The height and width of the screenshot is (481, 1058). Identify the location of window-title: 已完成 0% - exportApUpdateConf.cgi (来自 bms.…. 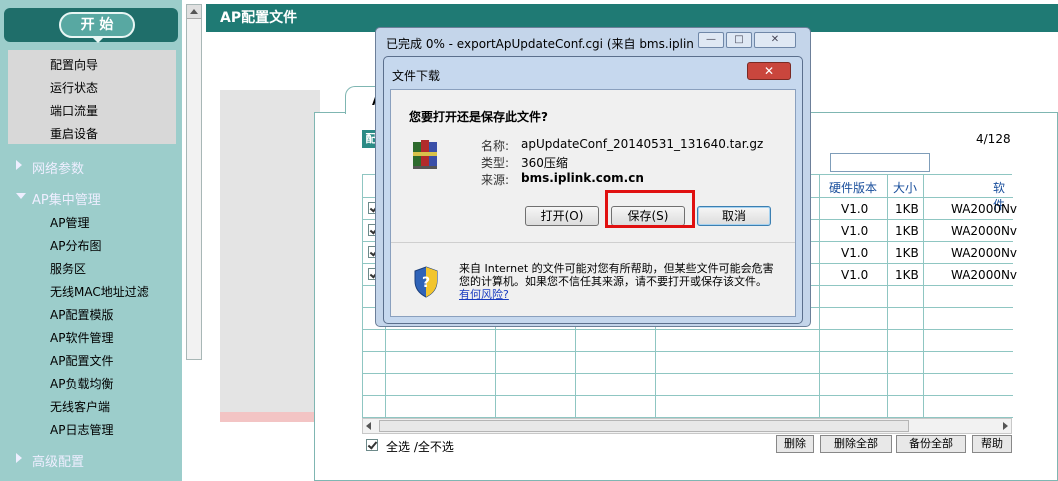
(540, 44).